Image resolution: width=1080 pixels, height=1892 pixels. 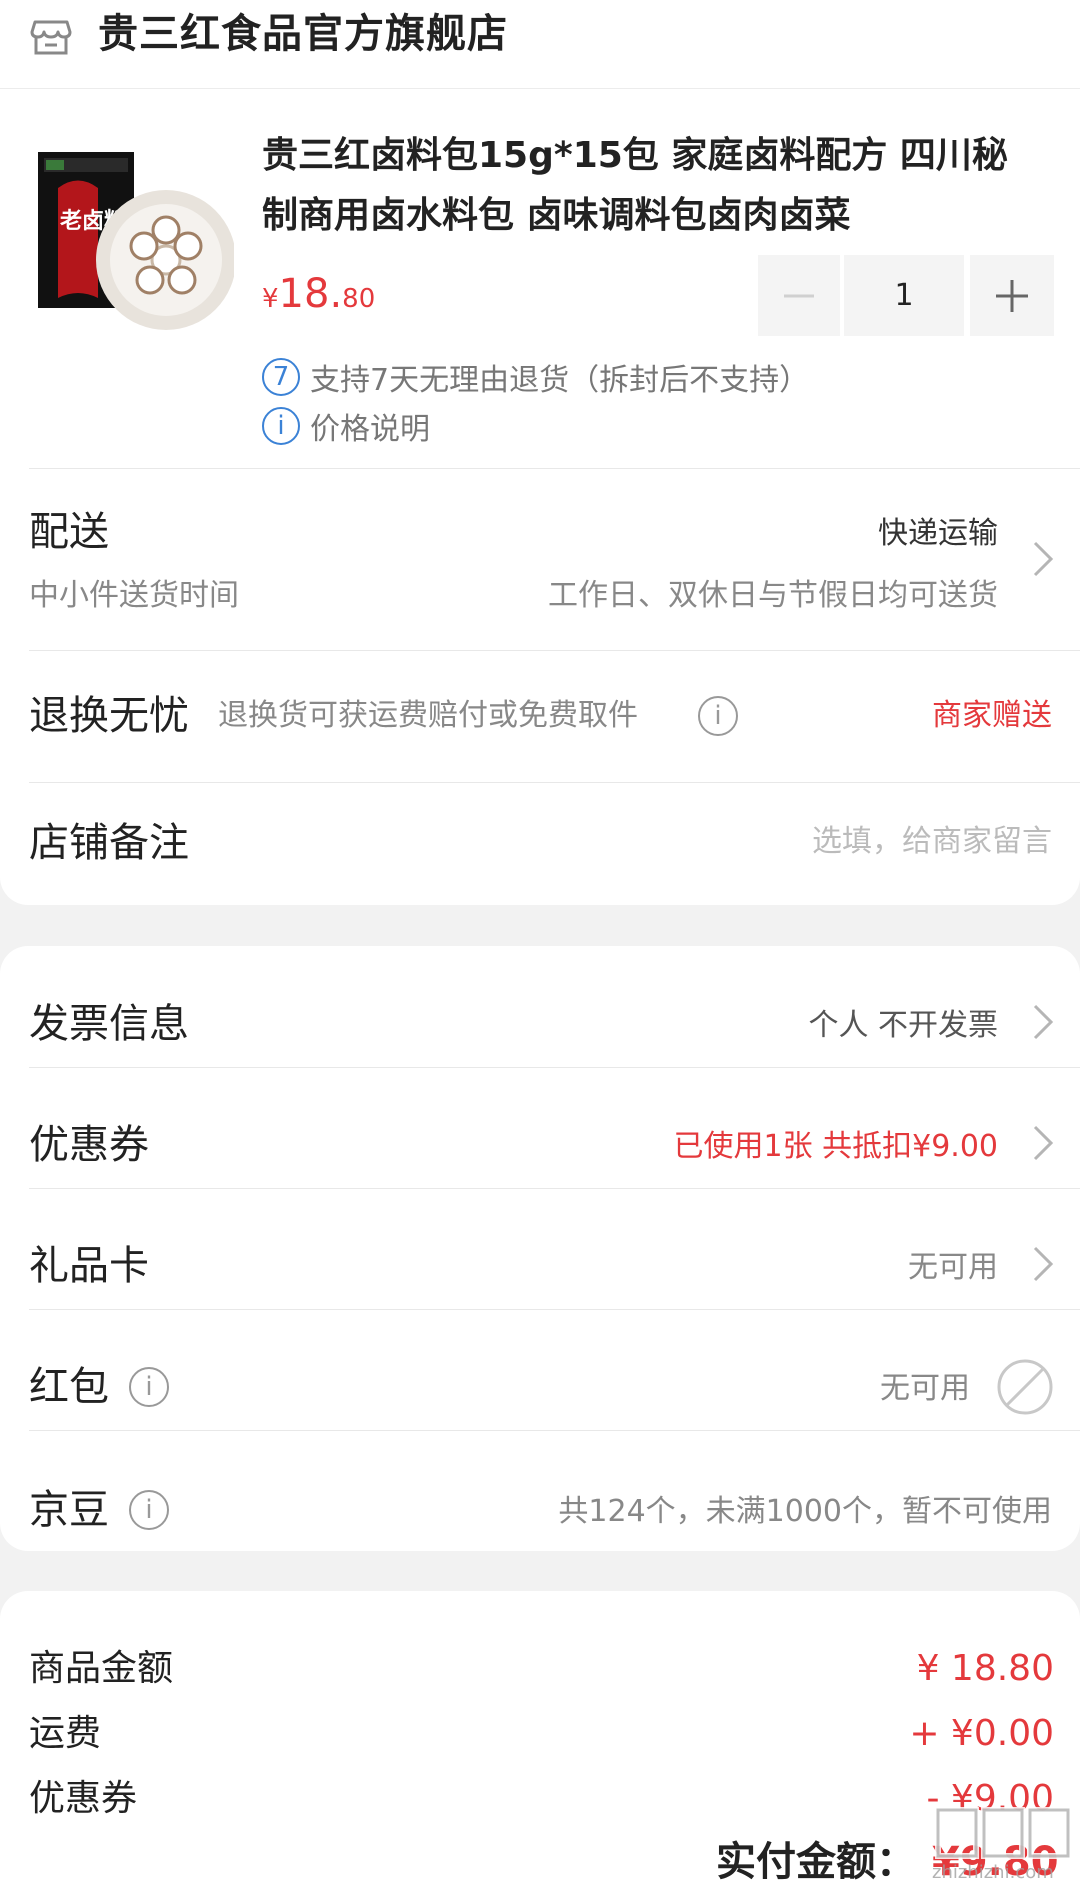 What do you see at coordinates (835, 1146) in the screenshot?
I see `coupon-value: 已使用1张 共抵扣¥9.00` at bounding box center [835, 1146].